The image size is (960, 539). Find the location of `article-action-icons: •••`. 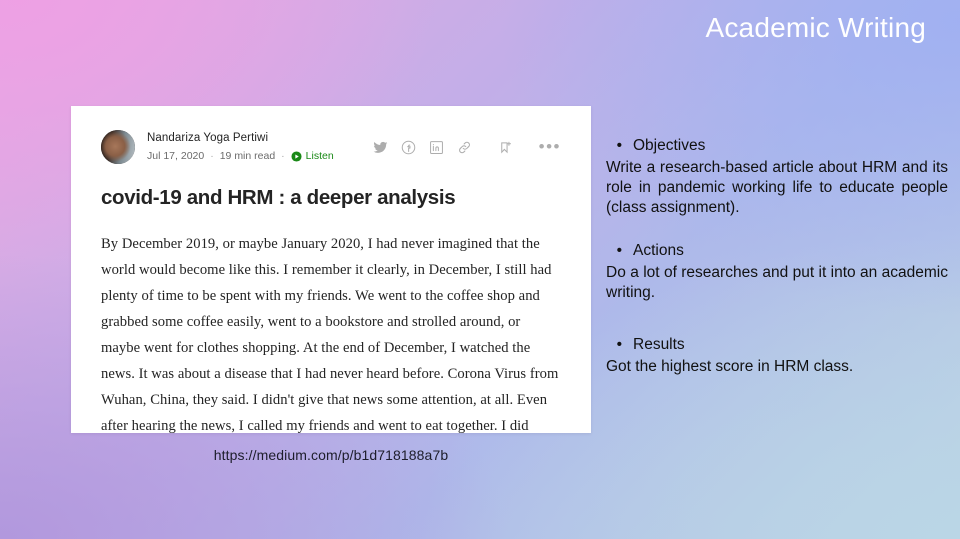

article-action-icons: ••• is located at coordinates (460, 146).